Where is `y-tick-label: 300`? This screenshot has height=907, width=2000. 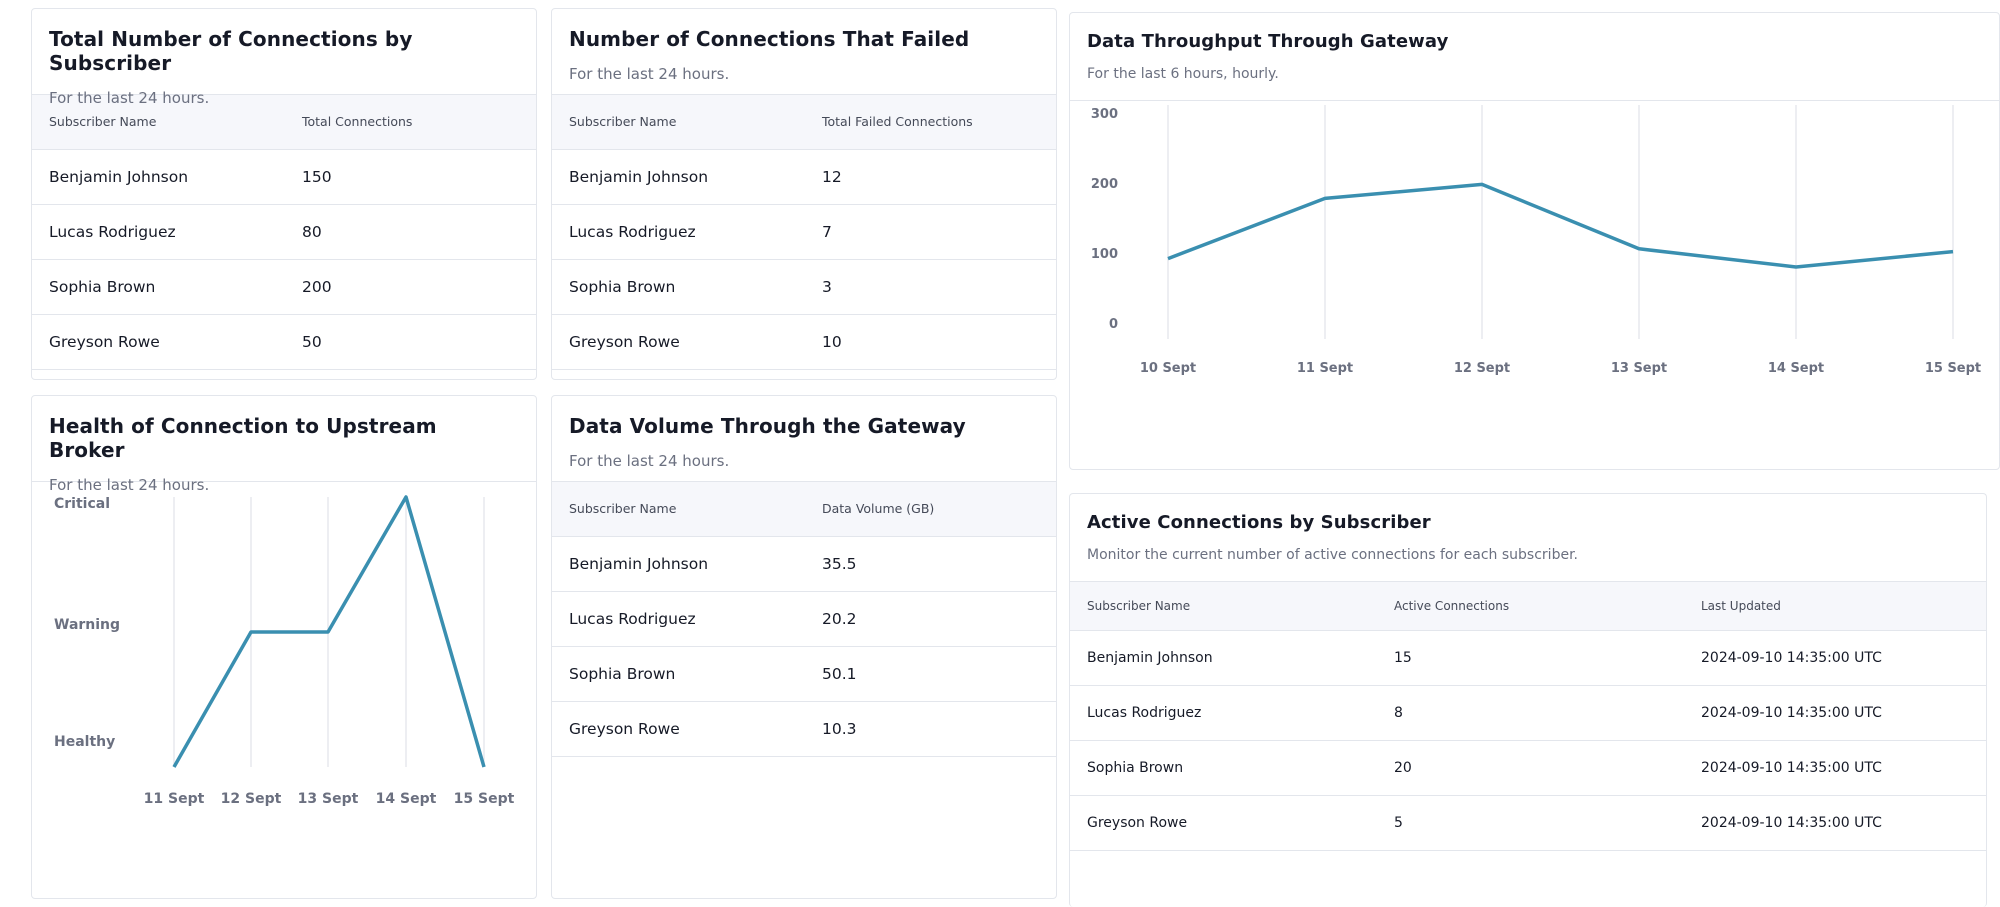 y-tick-label: 300 is located at coordinates (1104, 114).